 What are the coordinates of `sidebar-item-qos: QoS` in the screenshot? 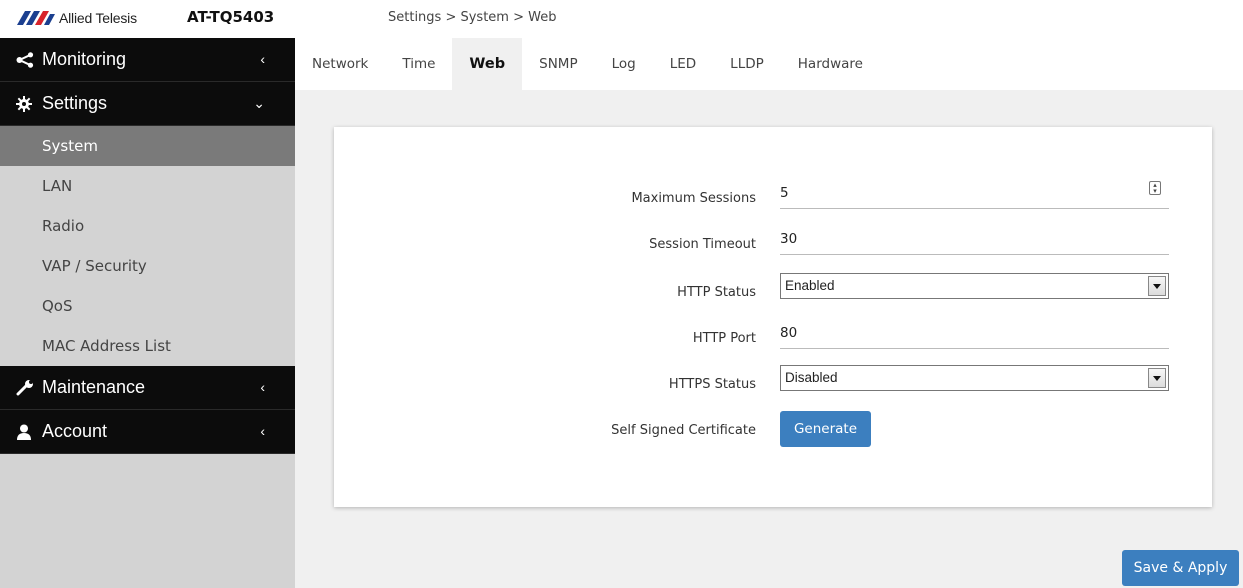 It's located at (147, 306).